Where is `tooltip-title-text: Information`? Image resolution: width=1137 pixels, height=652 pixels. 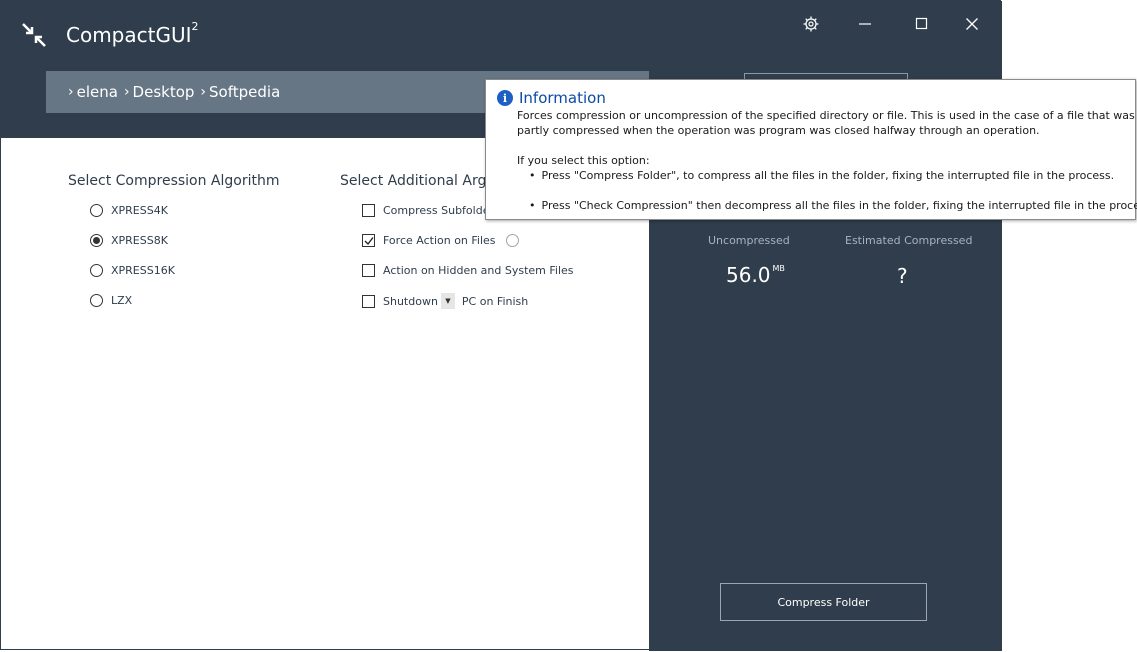 tooltip-title-text: Information is located at coordinates (562, 98).